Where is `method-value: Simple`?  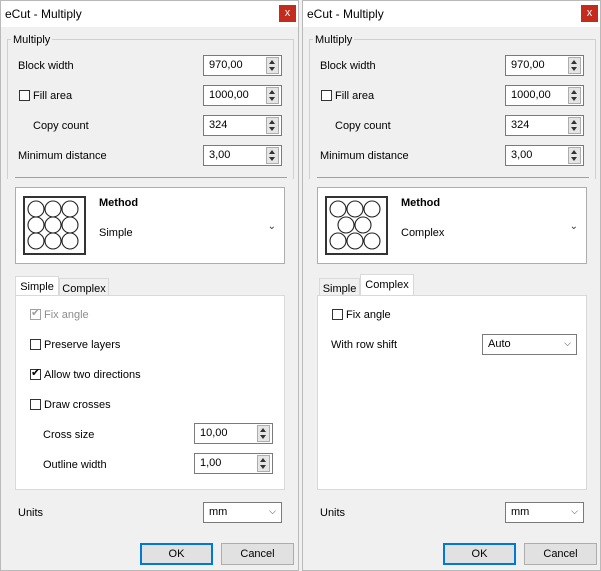 method-value: Simple is located at coordinates (116, 233).